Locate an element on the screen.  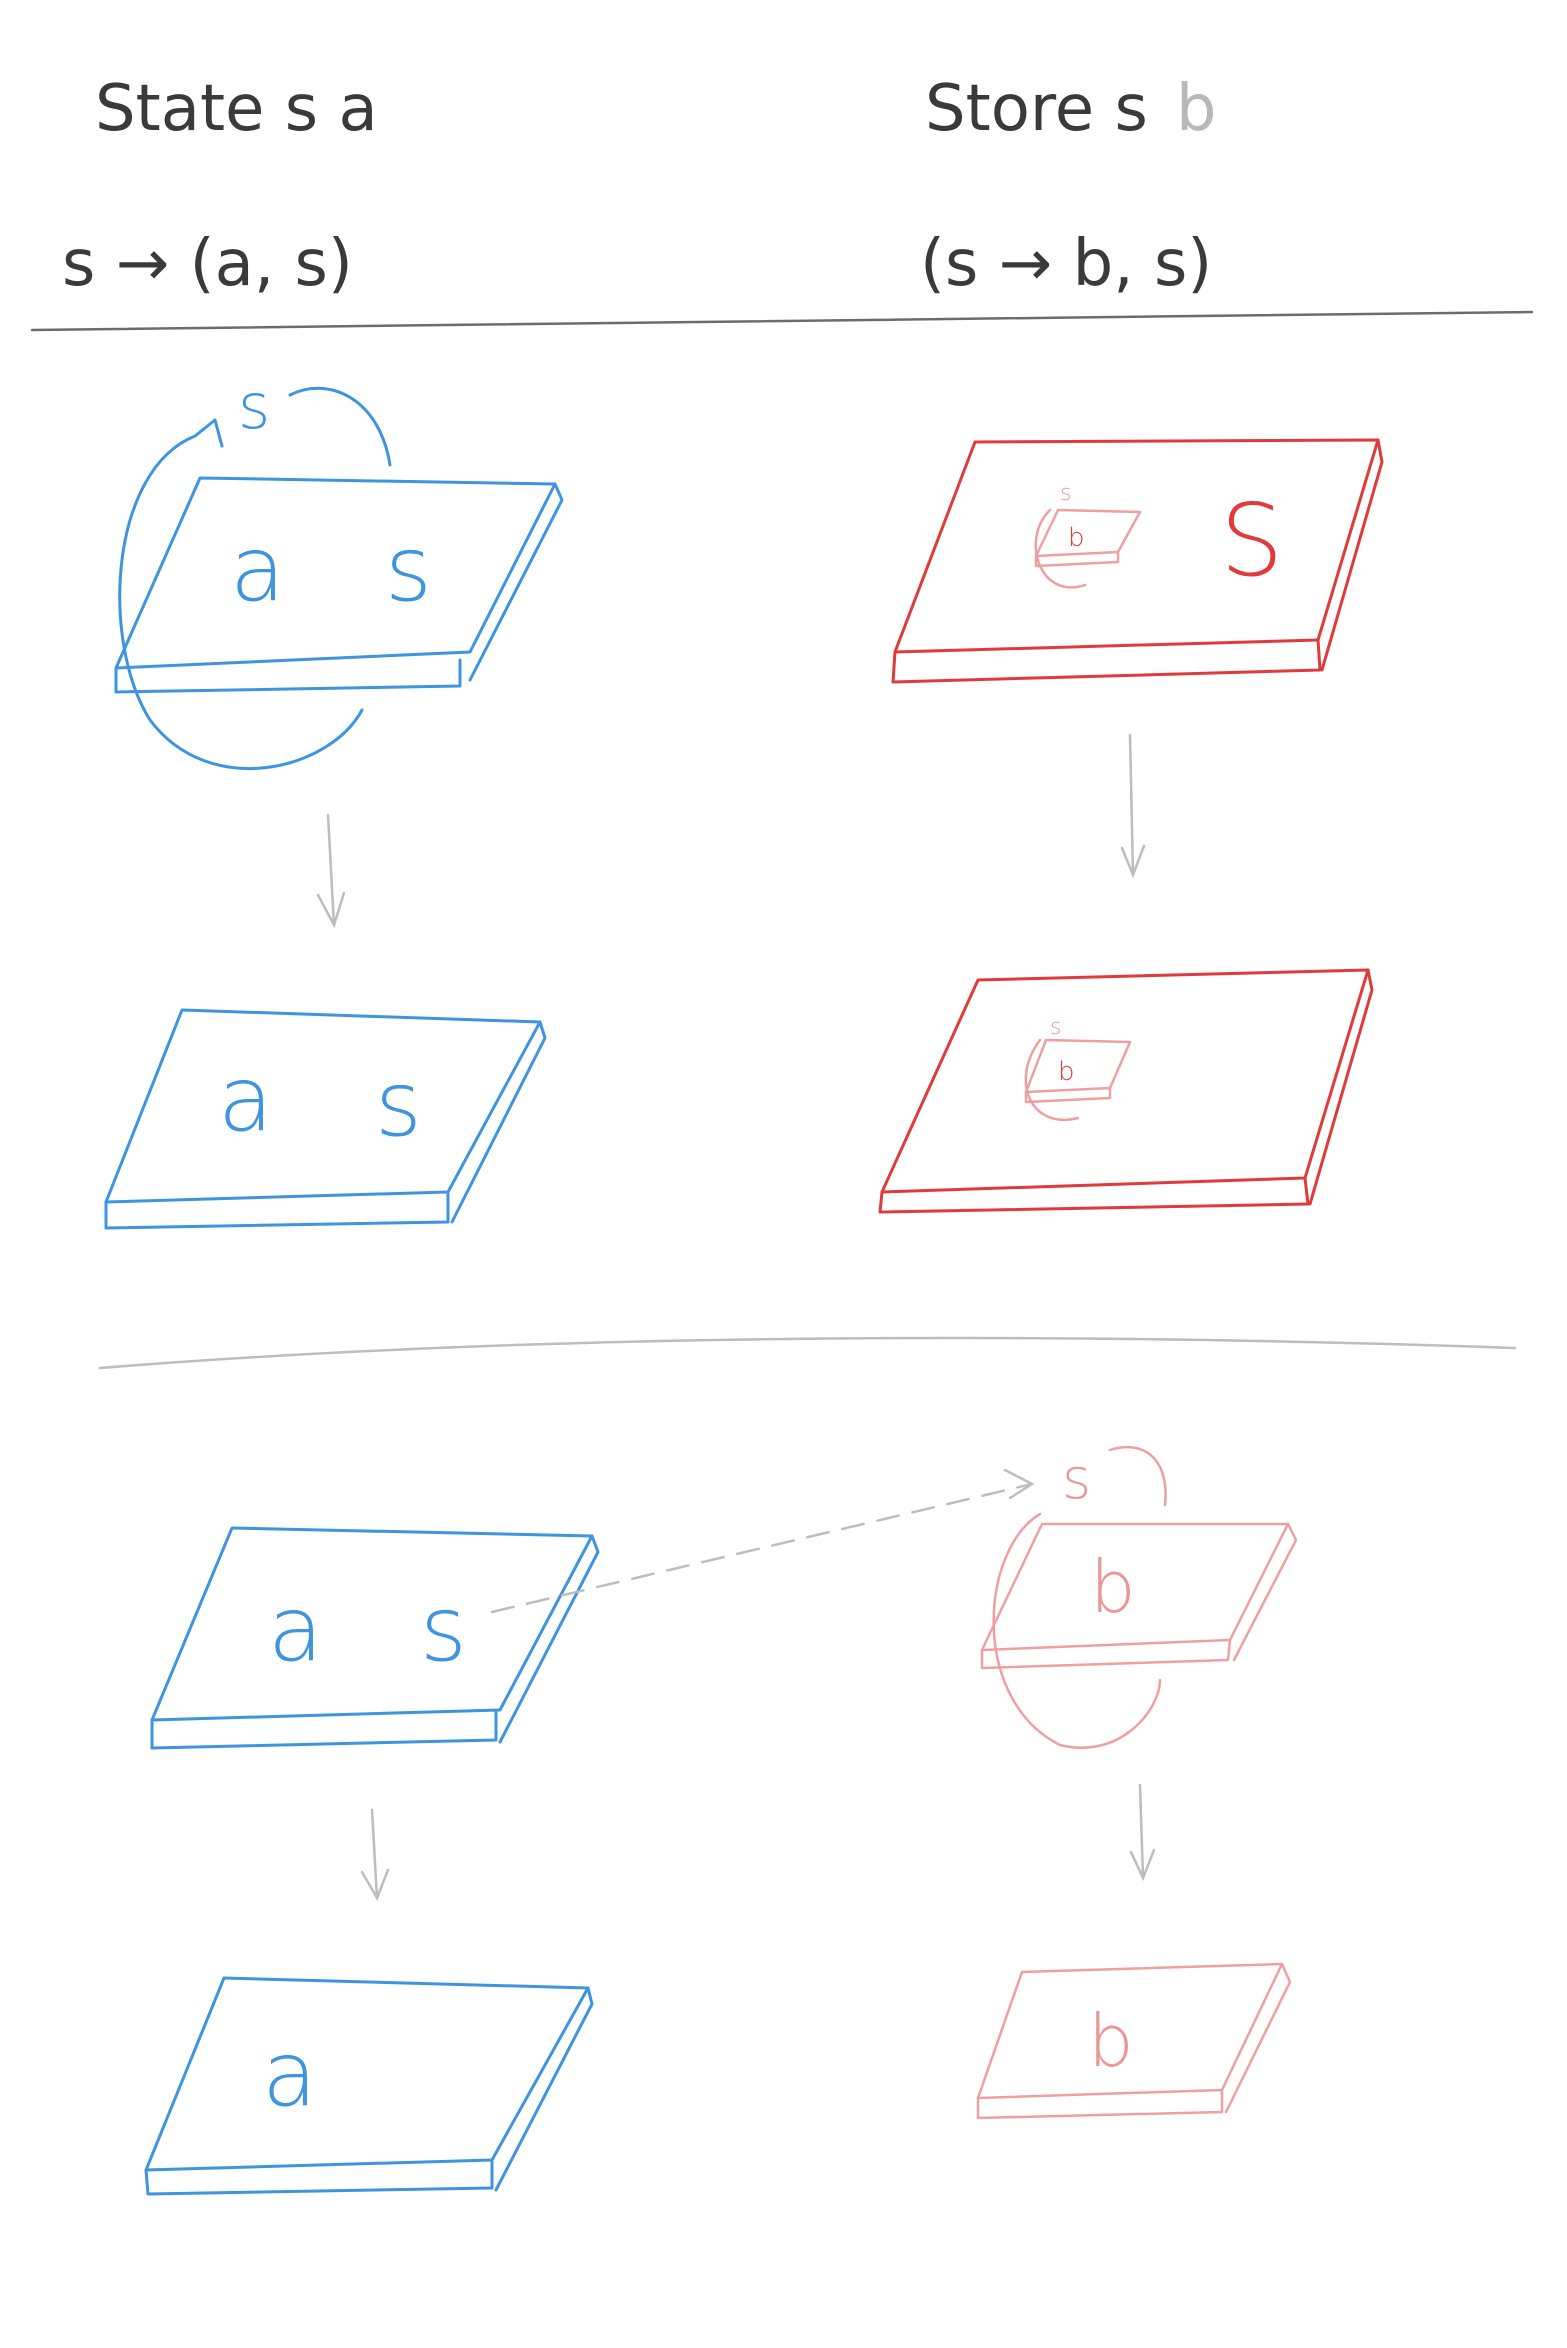
state-title: State s a is located at coordinates (236, 109).